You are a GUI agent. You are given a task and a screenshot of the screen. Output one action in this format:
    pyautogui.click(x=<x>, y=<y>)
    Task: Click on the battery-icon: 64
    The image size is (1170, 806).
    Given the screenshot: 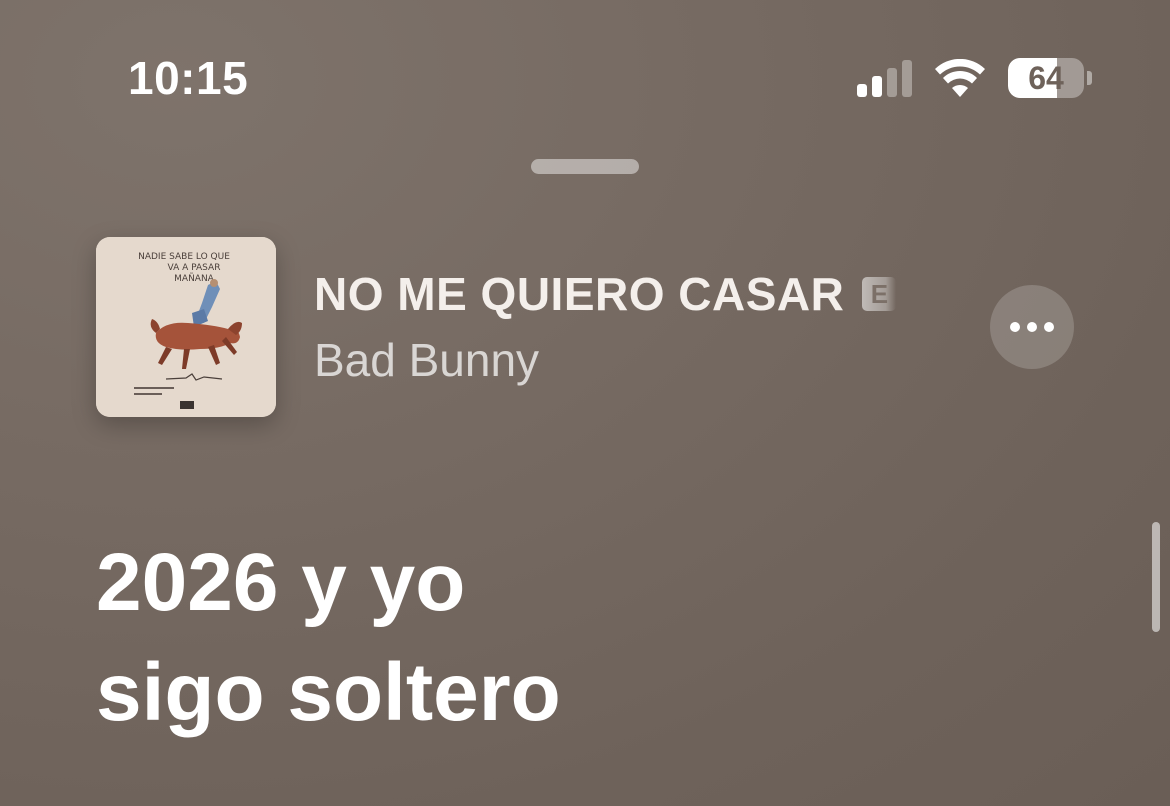 What is the action you would take?
    pyautogui.click(x=1050, y=78)
    